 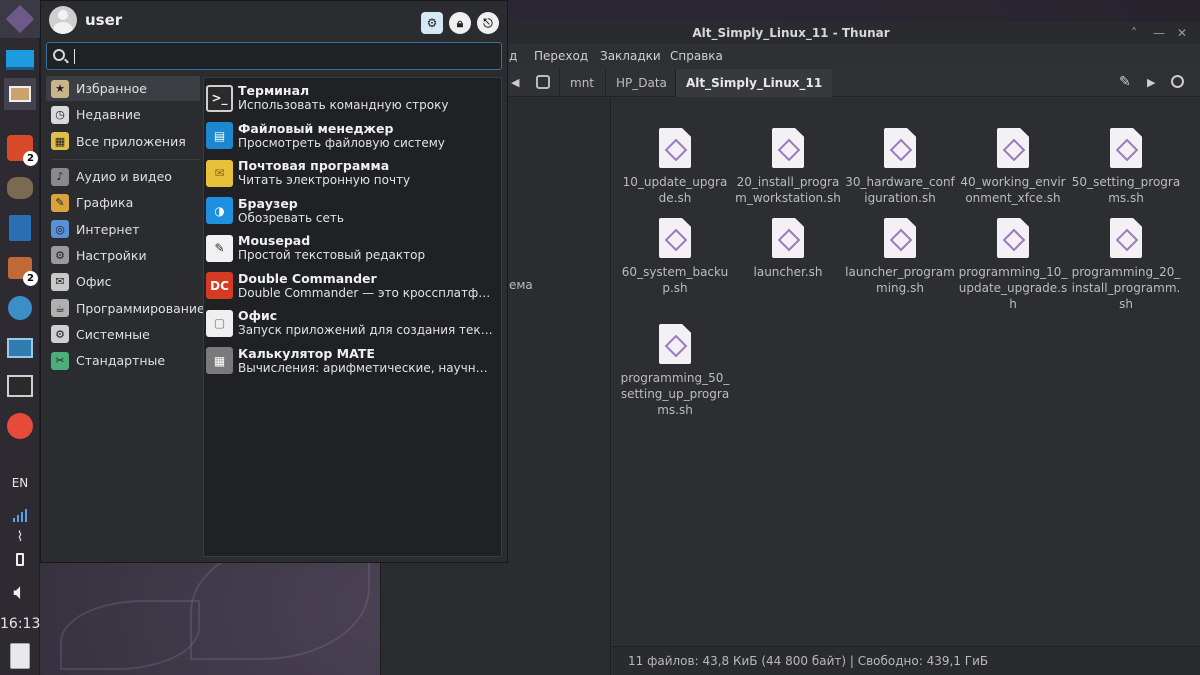 I want to click on file-name: 40_working_environment_xfce.sh, so click(x=1013, y=190).